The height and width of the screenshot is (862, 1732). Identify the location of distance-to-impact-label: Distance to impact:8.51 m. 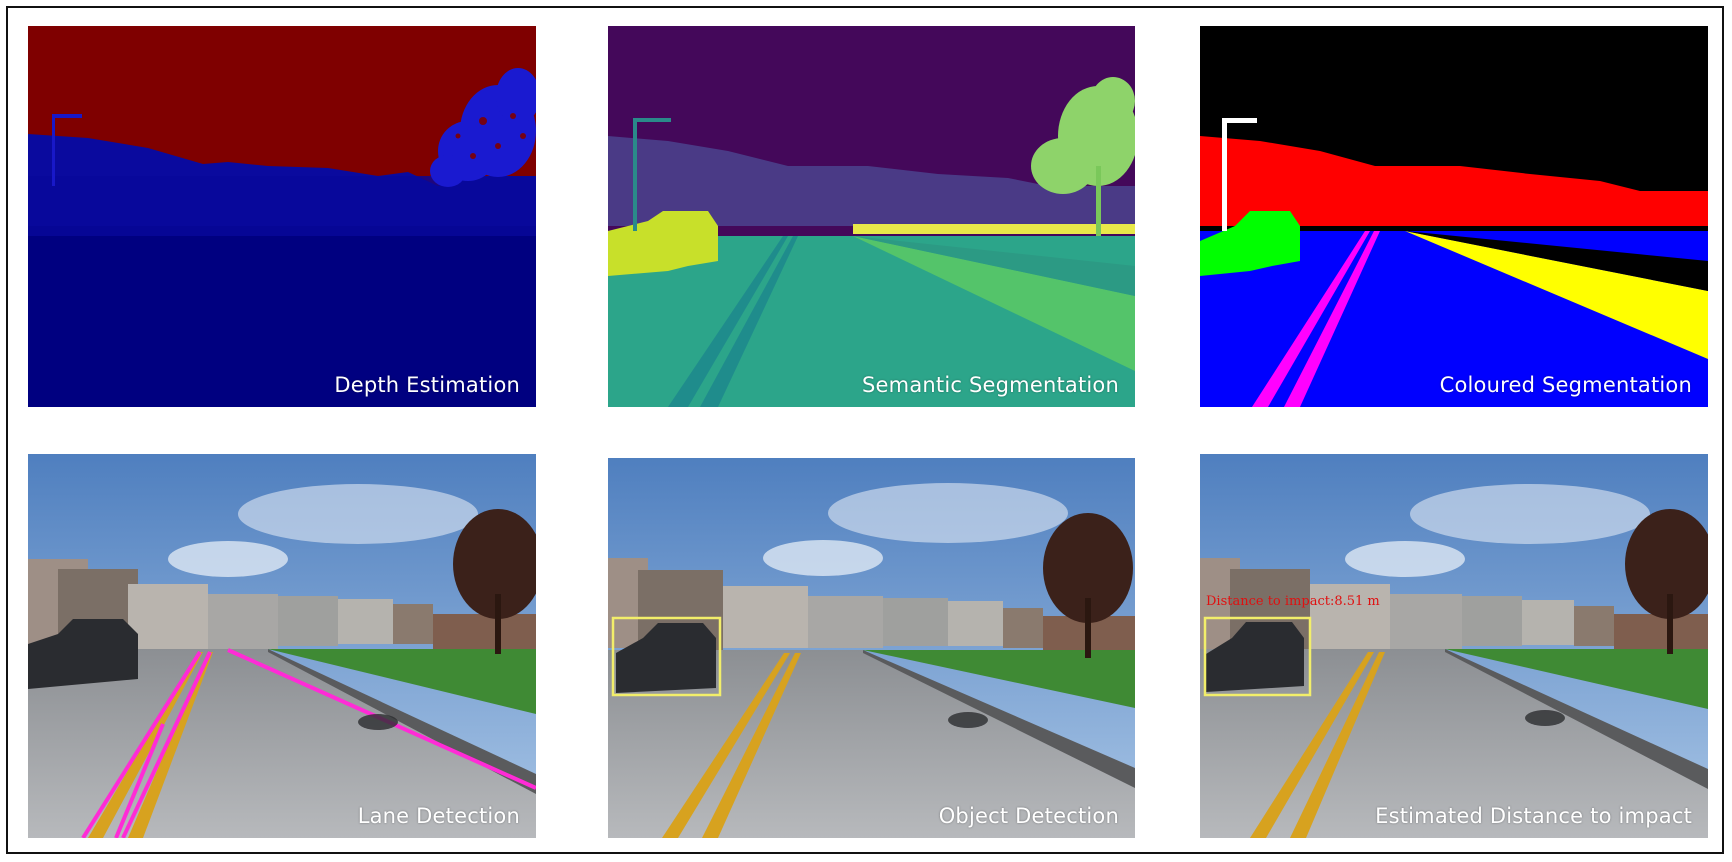
(1293, 601).